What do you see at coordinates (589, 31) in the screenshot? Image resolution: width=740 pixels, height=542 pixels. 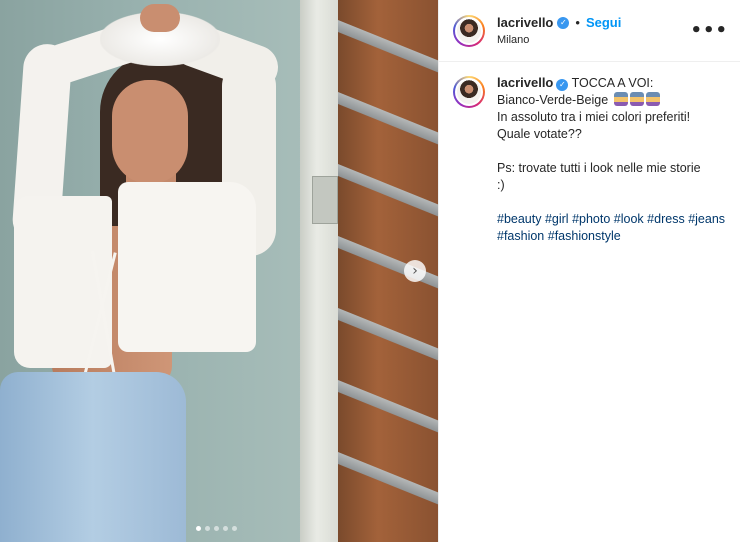 I see `post-header: lacrivello ✓ • Segui Milano •••` at bounding box center [589, 31].